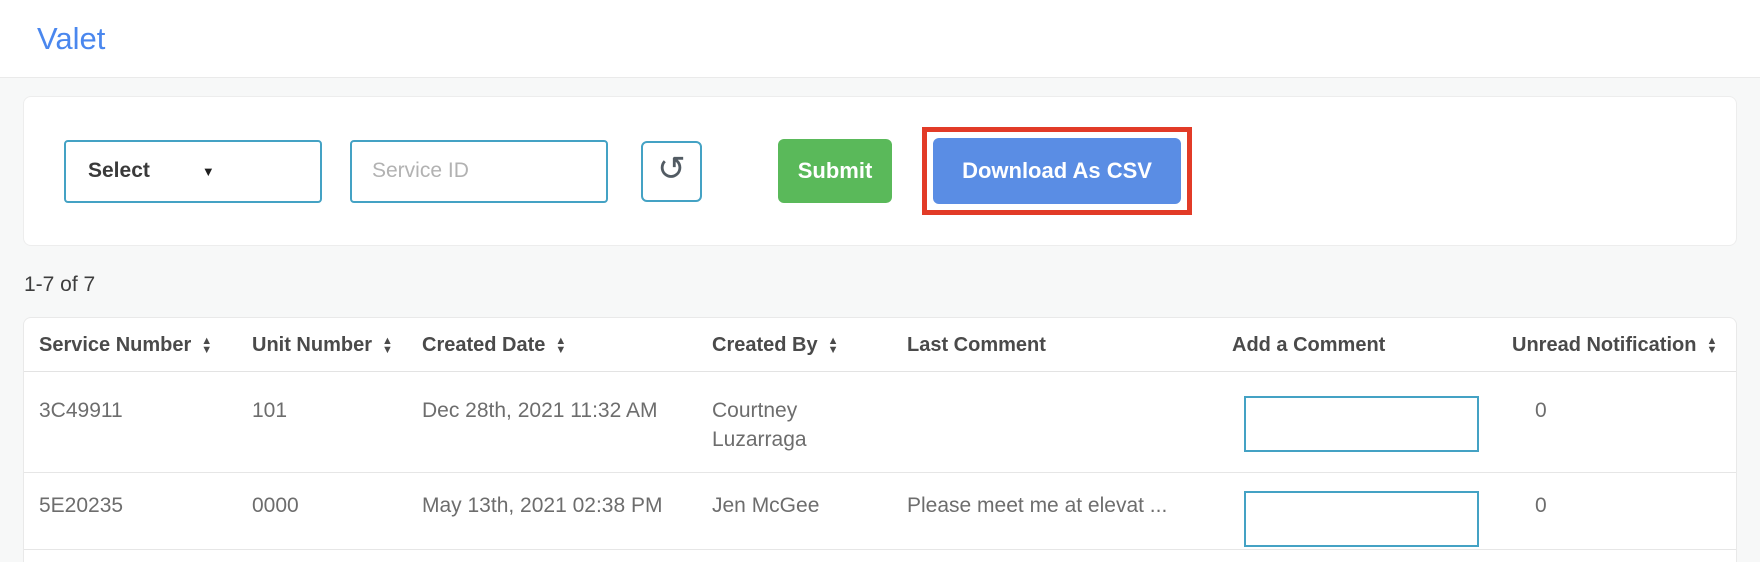  I want to click on column-label: Unread Notification, so click(1604, 345).